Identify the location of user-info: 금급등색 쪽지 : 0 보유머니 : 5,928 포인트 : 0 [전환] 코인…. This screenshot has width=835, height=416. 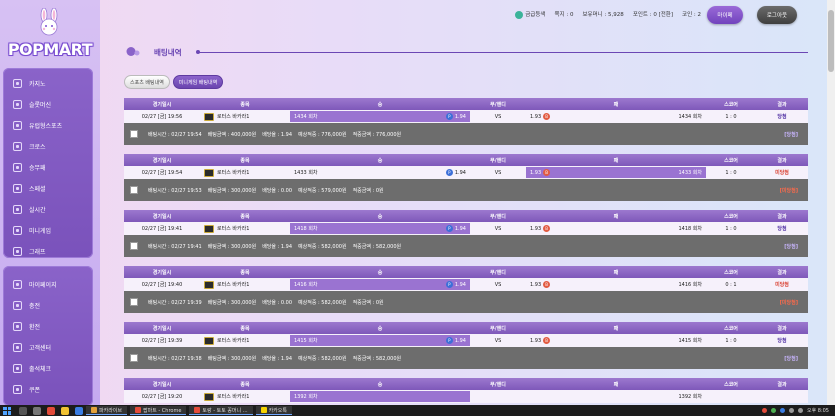
(608, 14).